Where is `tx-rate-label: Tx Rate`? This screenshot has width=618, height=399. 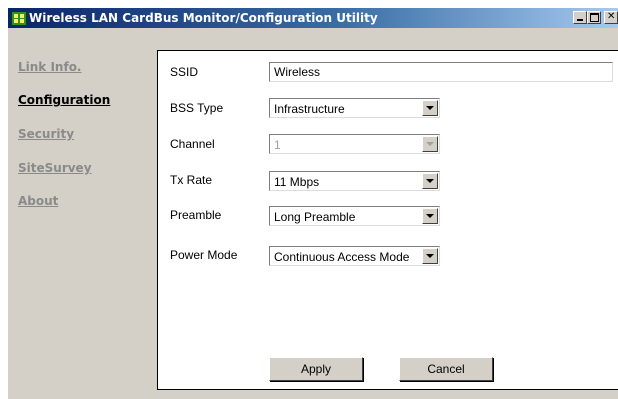 tx-rate-label: Tx Rate is located at coordinates (191, 180).